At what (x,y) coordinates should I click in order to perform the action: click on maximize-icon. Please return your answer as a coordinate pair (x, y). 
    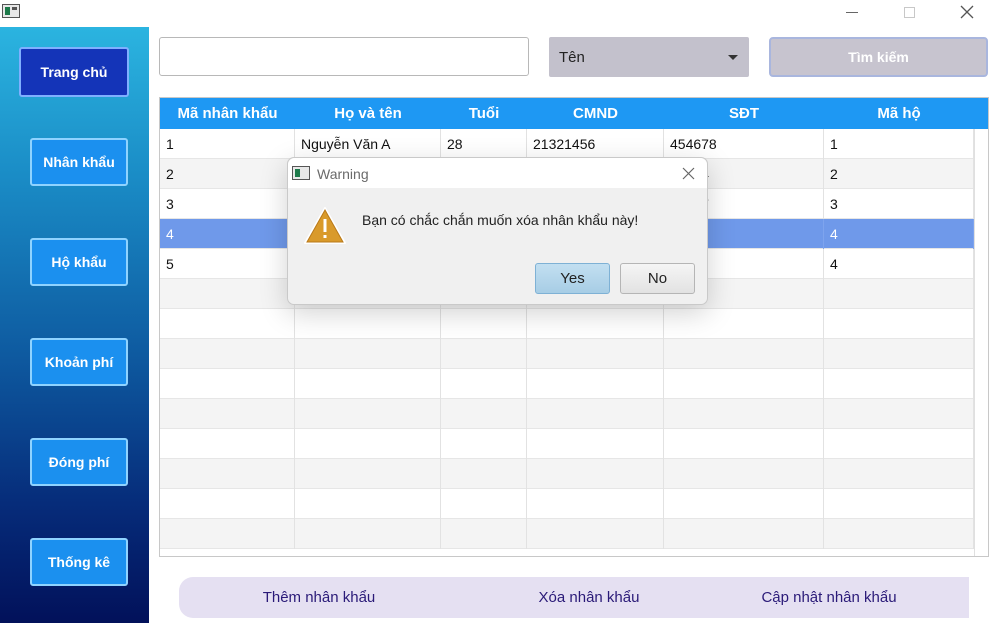
    Looking at the image, I should click on (909, 12).